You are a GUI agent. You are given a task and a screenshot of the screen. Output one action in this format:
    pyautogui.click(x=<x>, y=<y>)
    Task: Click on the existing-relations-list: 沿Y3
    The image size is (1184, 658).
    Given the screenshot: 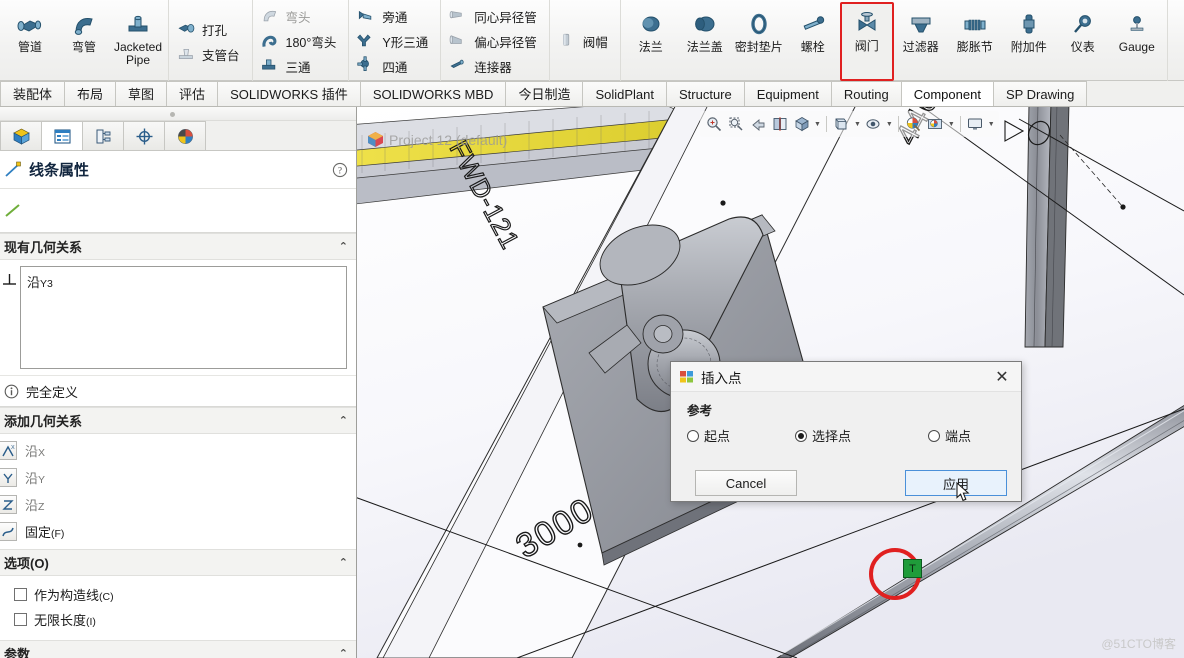 What is the action you would take?
    pyautogui.click(x=183, y=317)
    